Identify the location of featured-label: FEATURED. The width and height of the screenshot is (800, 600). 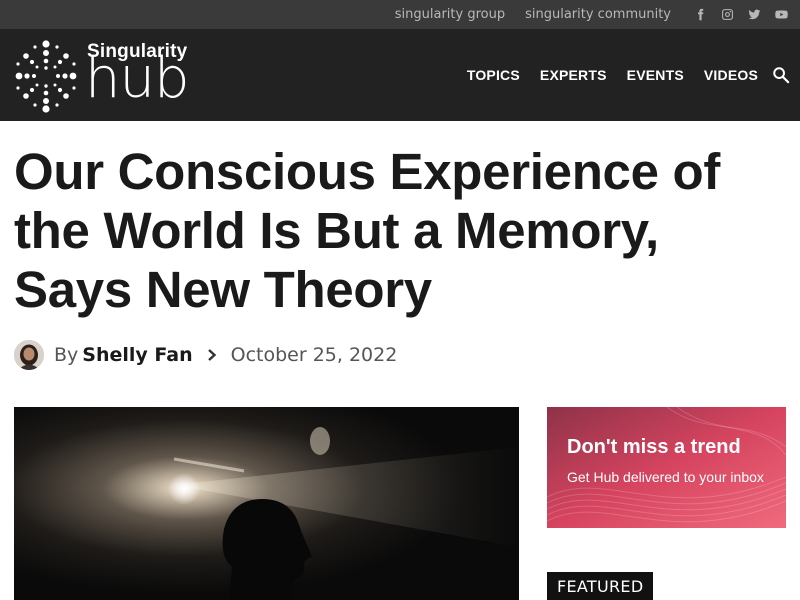
(600, 586).